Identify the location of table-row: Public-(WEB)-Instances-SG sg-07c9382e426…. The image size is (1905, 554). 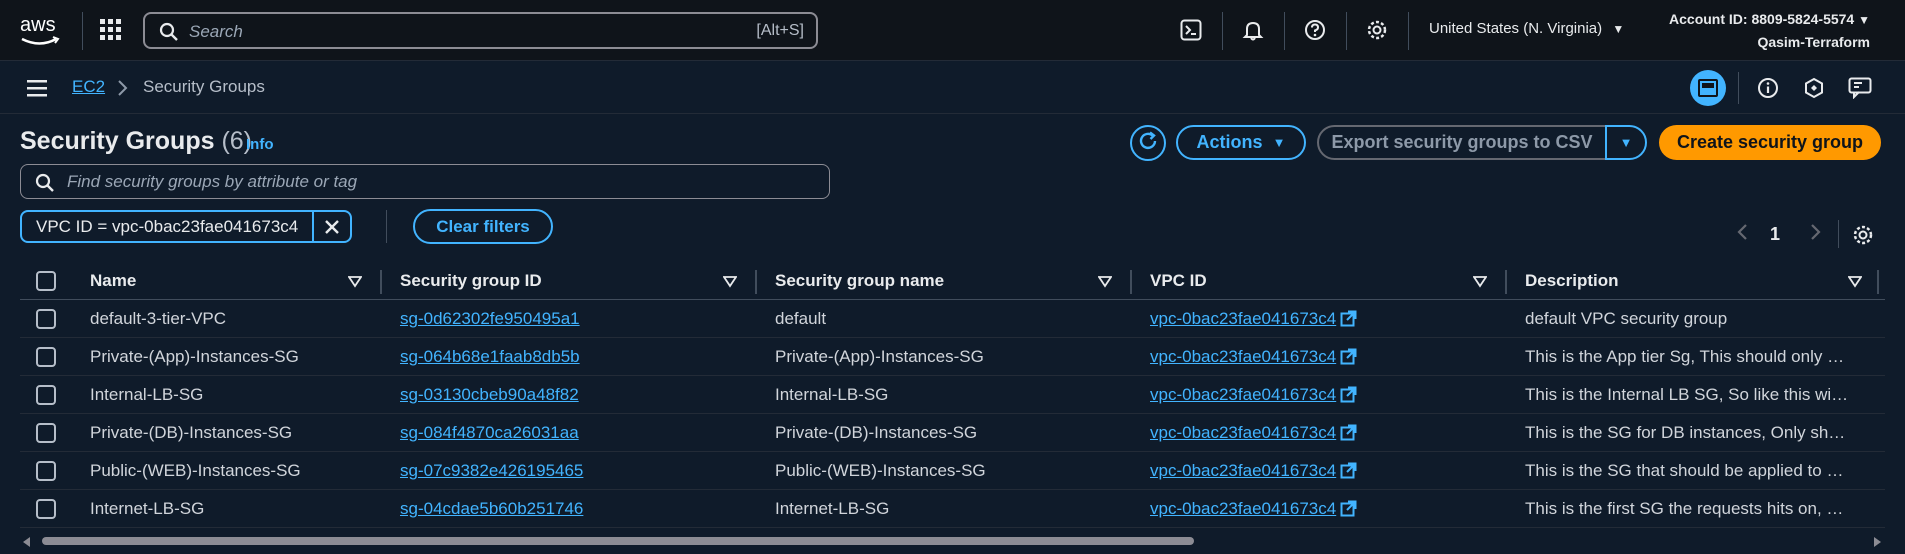
(952, 471).